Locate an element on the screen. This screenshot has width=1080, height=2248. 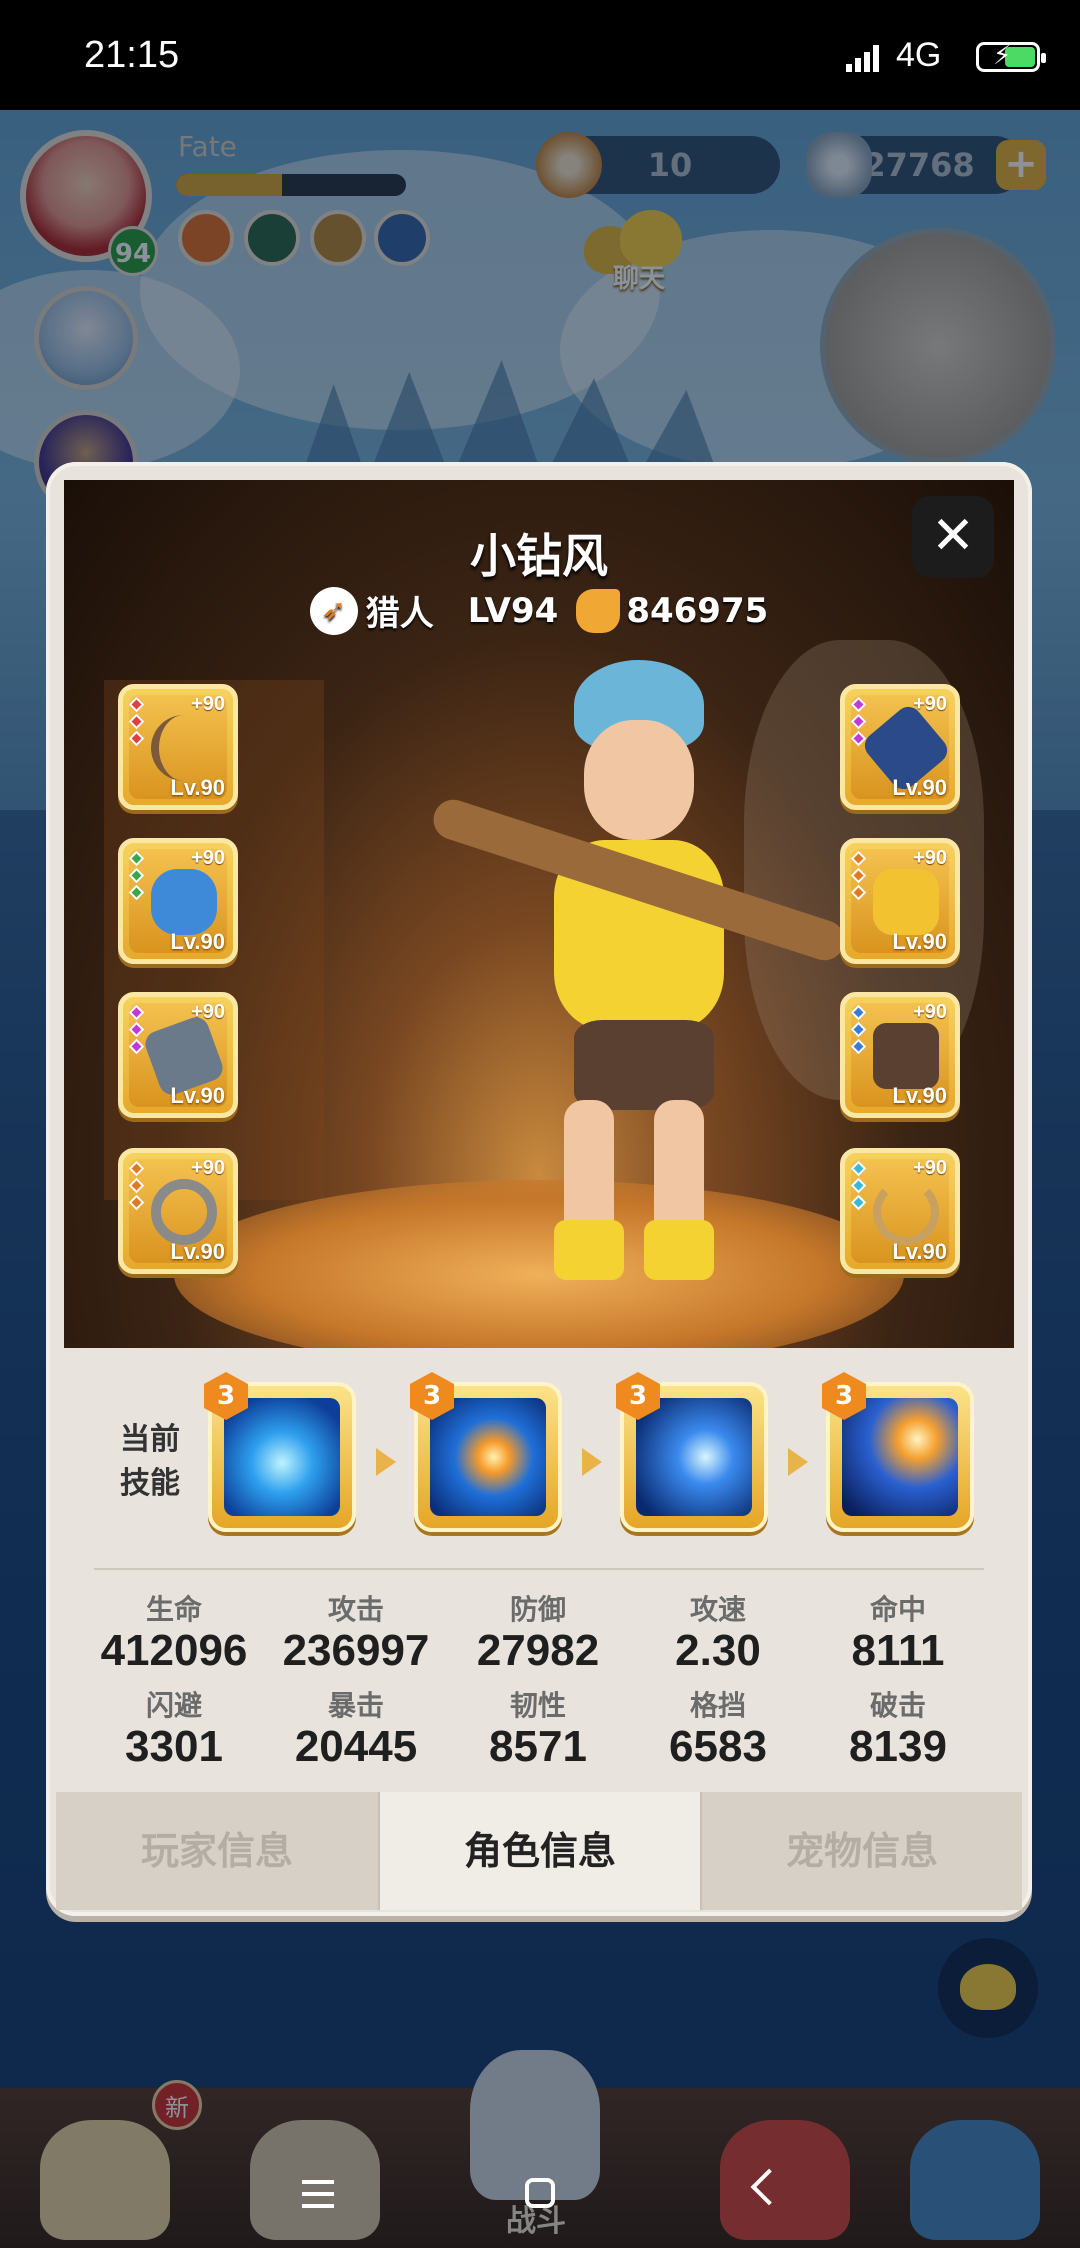
stat-penetration: 破击 8139 is located at coordinates (898, 1730).